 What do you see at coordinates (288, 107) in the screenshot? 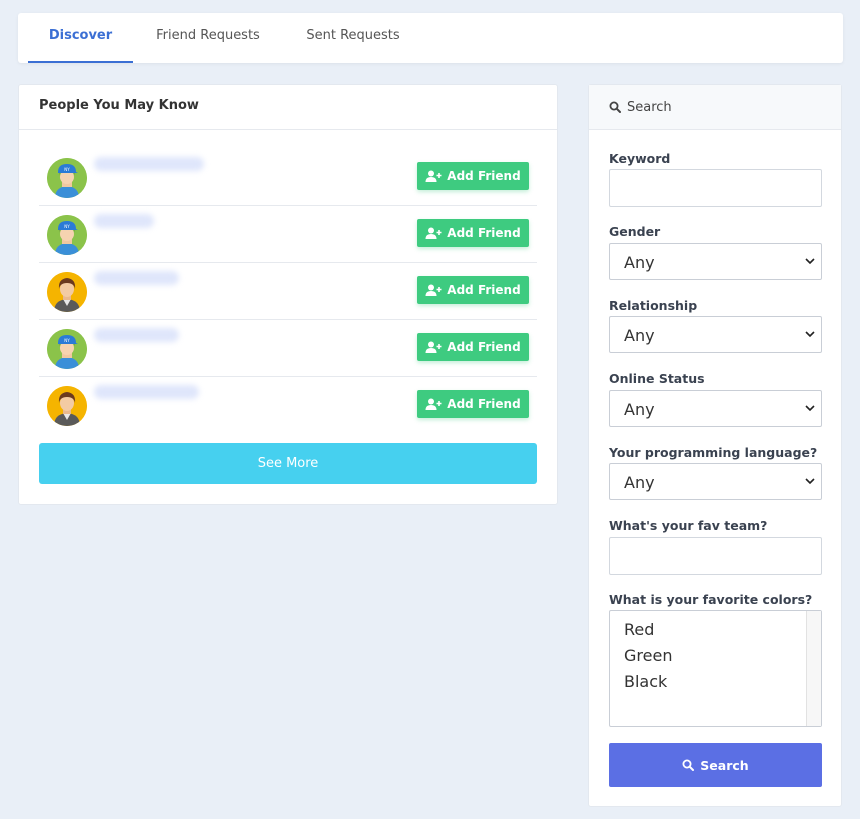
I see `people-card-title: People You May Know` at bounding box center [288, 107].